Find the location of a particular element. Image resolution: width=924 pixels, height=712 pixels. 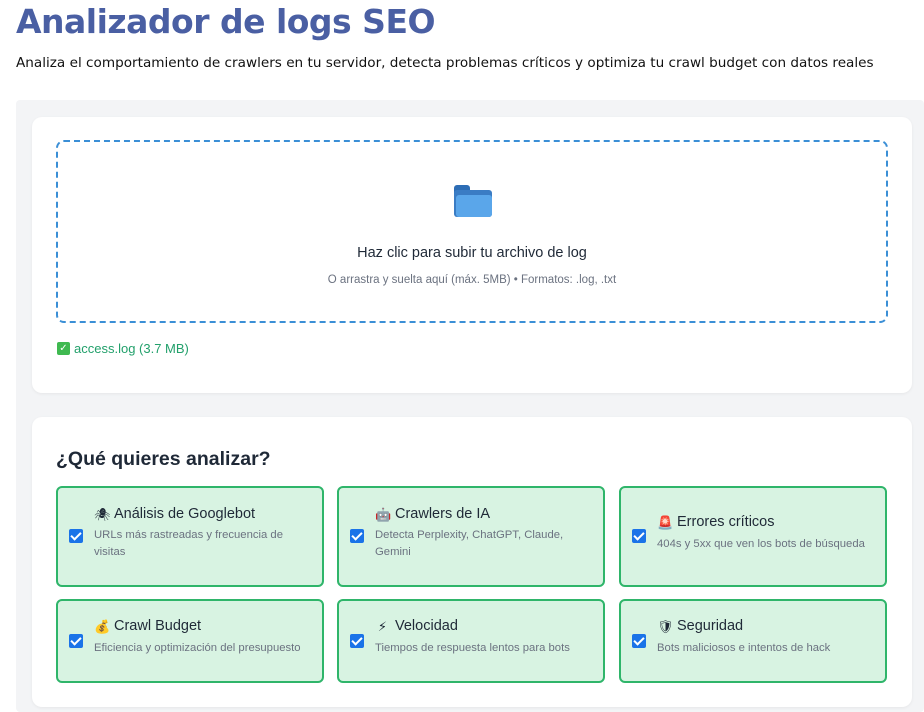

option-label: Crawl Budget is located at coordinates (158, 626).